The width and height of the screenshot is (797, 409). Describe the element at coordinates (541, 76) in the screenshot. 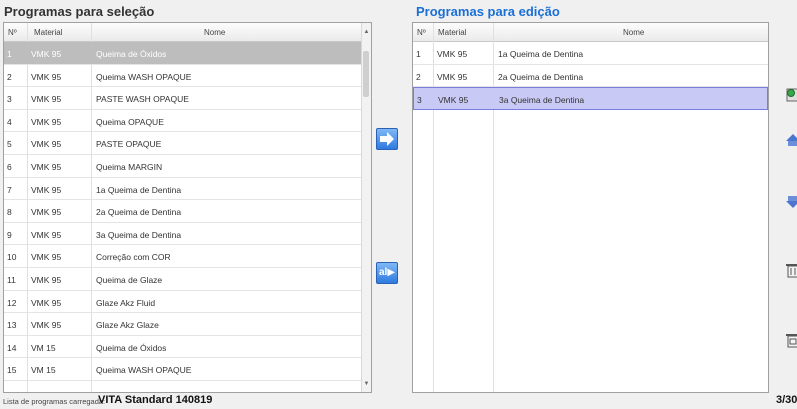

I see `row-name: 2a Queima de Dentina` at that location.